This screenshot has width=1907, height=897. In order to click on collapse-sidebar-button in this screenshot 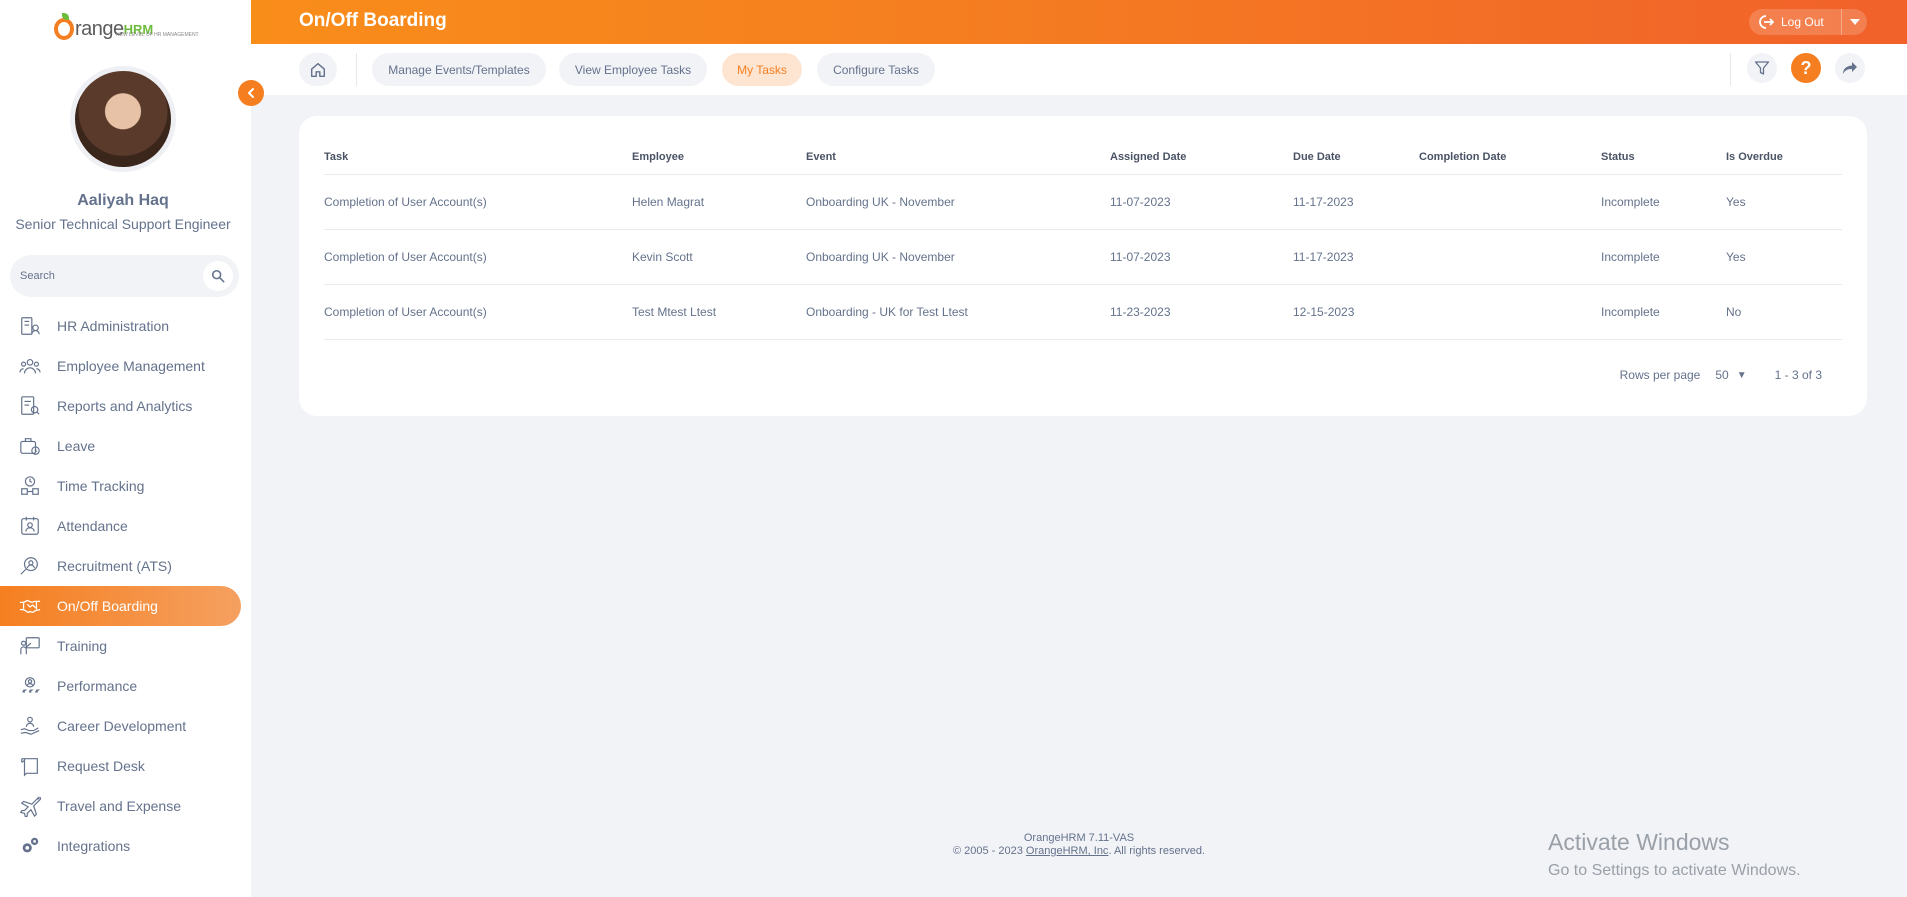, I will do `click(251, 93)`.